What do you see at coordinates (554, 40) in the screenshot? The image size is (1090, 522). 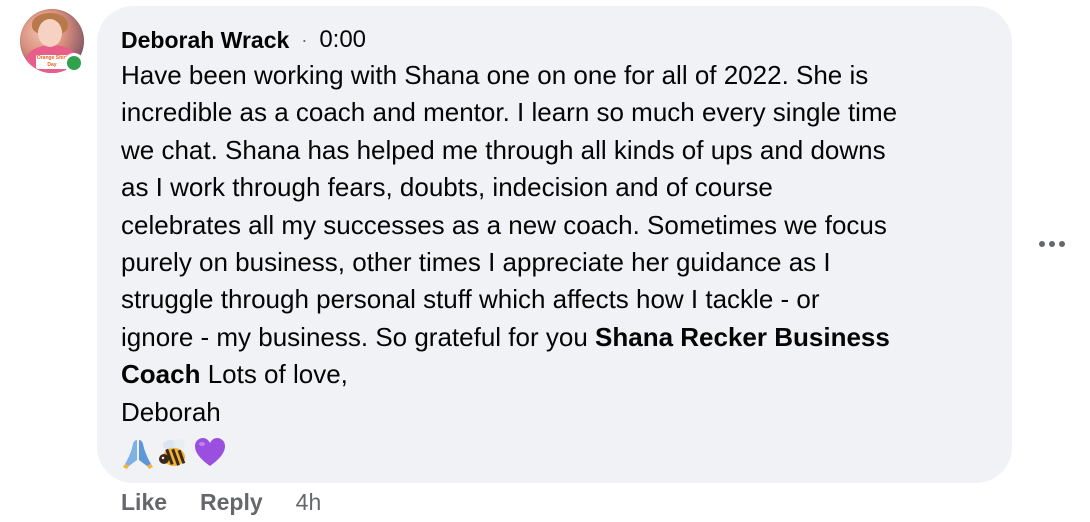 I see `comment-header: Deborah Wrack · 0:00` at bounding box center [554, 40].